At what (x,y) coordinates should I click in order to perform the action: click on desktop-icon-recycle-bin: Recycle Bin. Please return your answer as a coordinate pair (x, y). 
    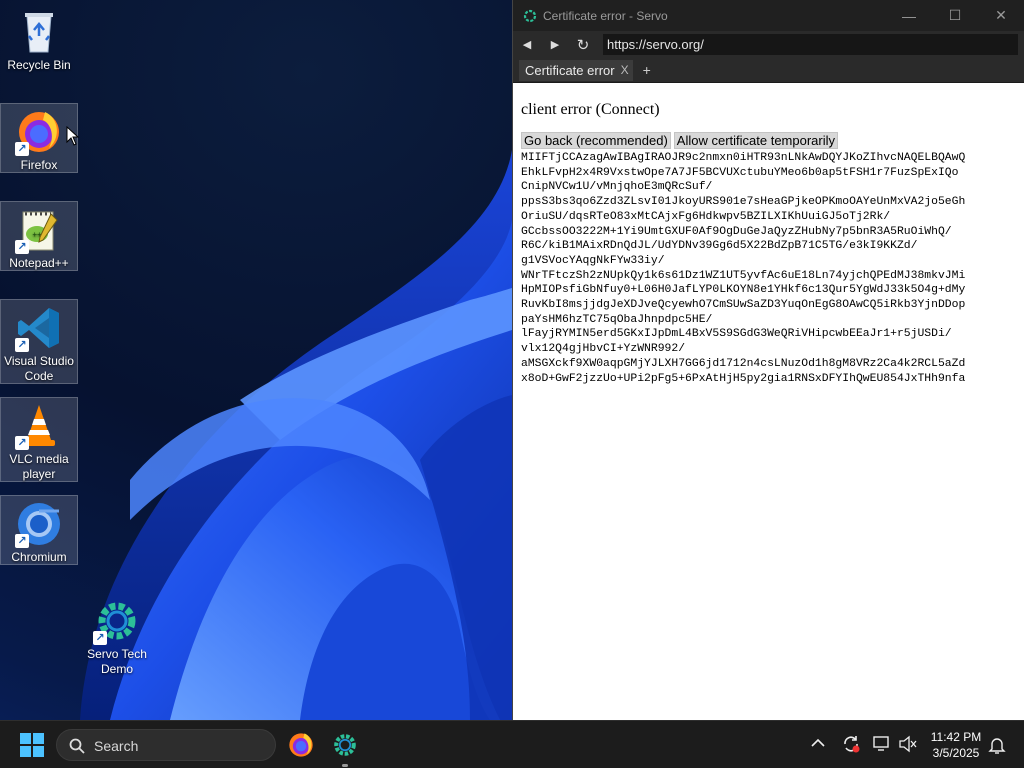
    Looking at the image, I should click on (39, 40).